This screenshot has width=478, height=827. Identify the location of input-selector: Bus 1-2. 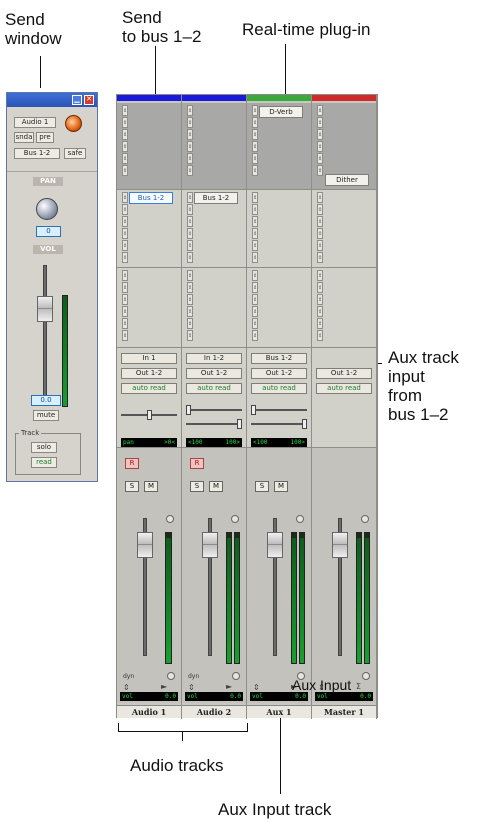
(279, 358).